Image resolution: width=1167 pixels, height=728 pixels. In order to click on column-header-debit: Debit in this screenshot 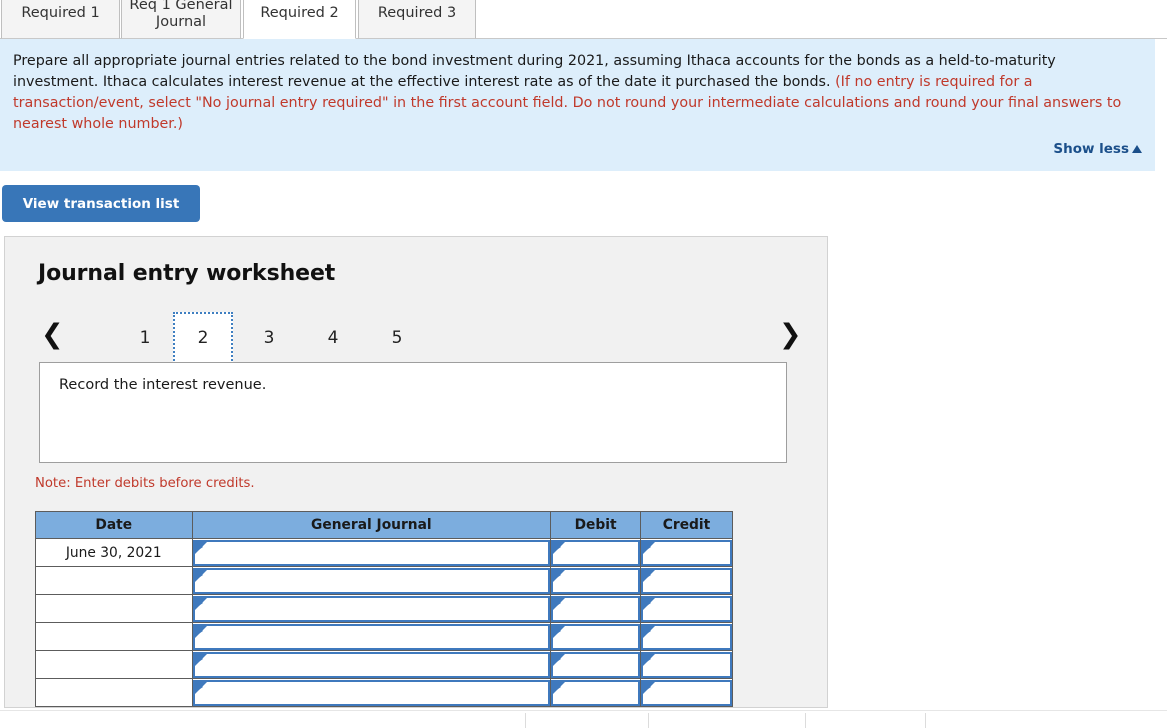, I will do `click(596, 525)`.